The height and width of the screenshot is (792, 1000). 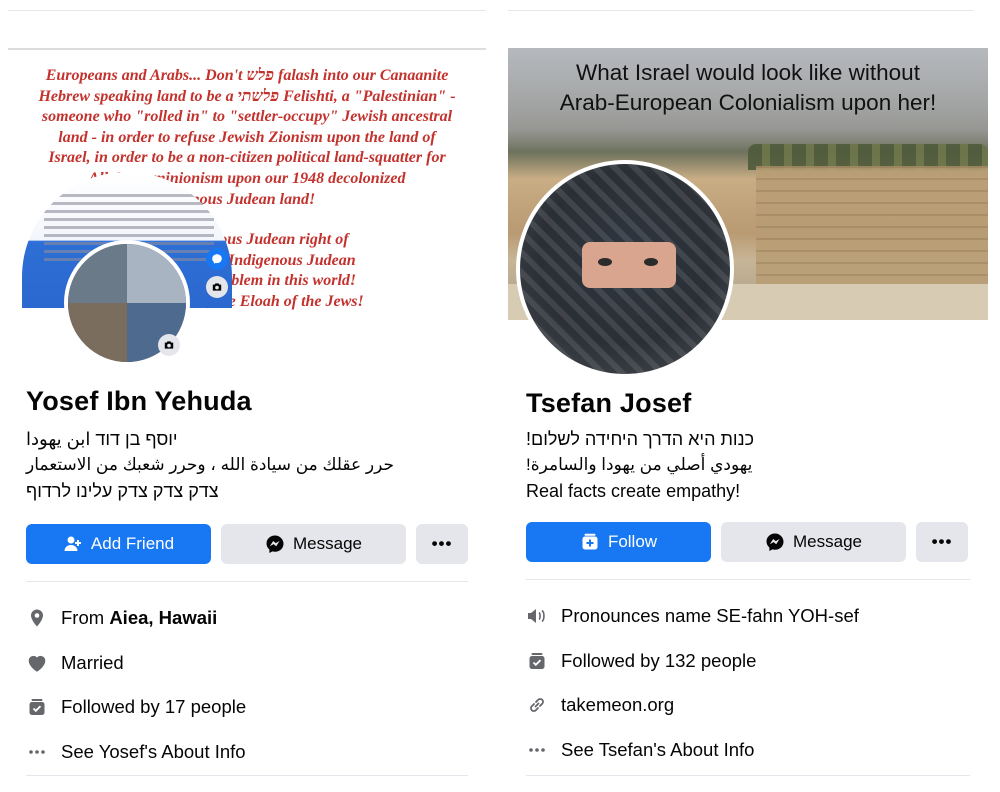 What do you see at coordinates (590, 541) in the screenshot?
I see `follow-icon` at bounding box center [590, 541].